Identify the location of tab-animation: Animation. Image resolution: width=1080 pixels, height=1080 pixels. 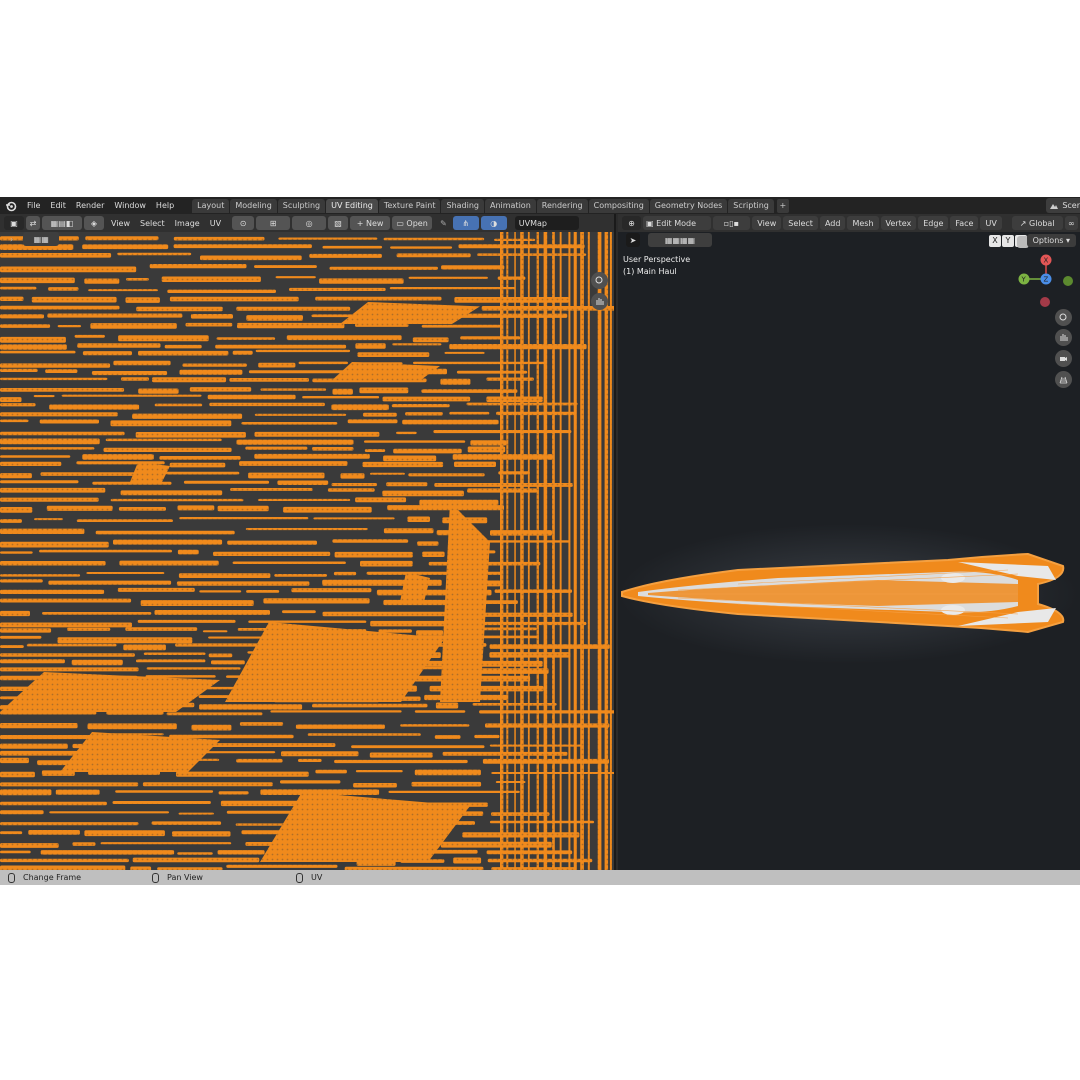
(510, 205).